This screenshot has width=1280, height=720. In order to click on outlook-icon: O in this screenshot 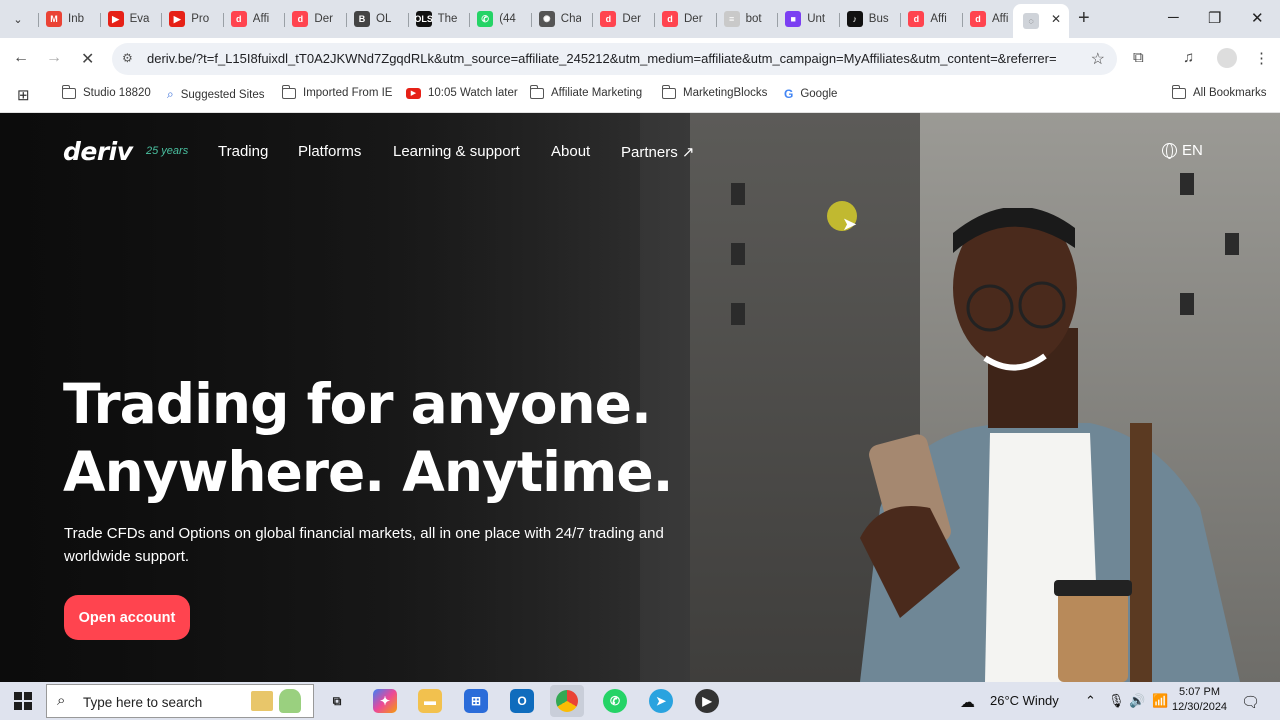, I will do `click(522, 701)`.